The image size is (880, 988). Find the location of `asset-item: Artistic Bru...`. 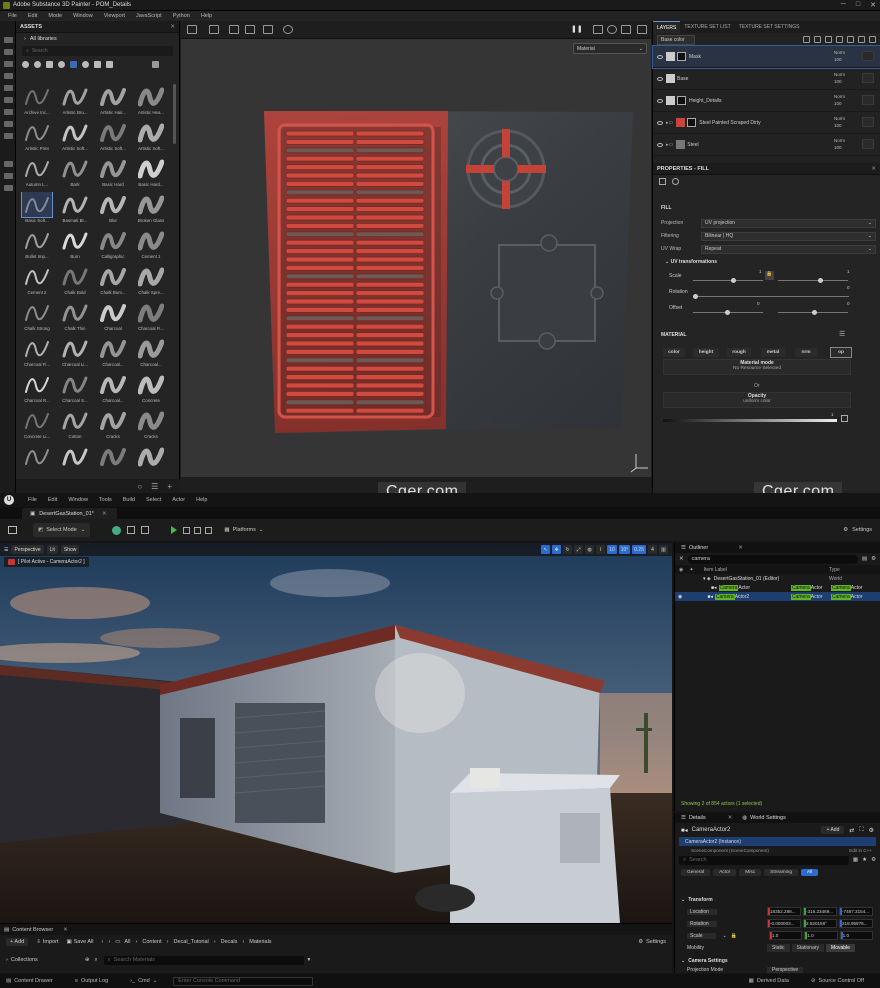

asset-item: Artistic Bru... is located at coordinates (75, 101).